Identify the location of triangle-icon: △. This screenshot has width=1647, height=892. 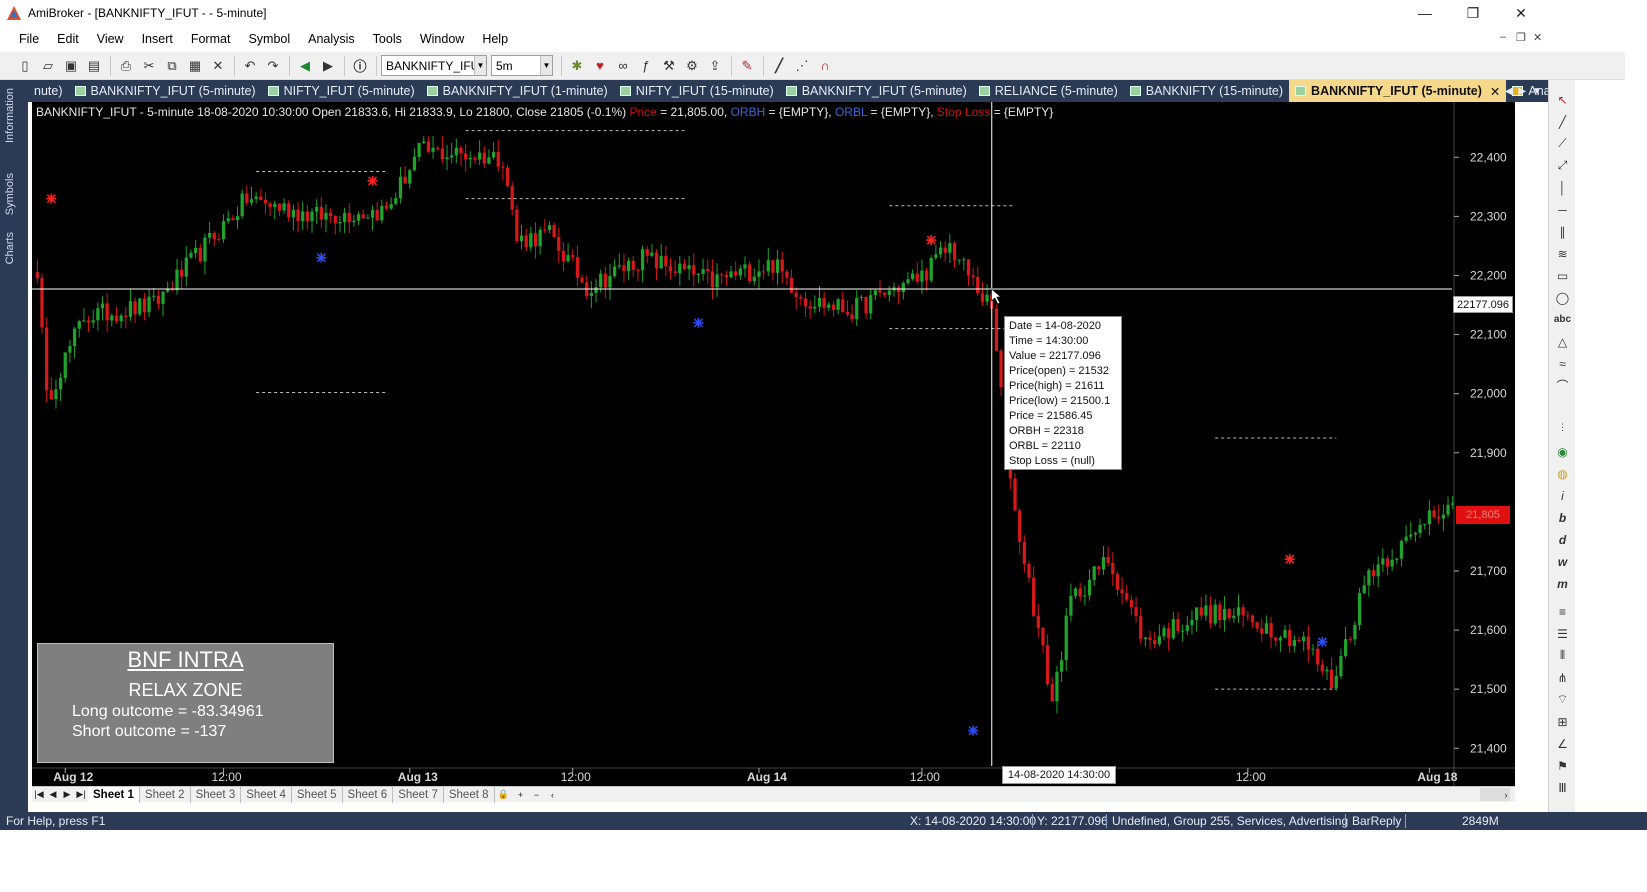
(1562, 341).